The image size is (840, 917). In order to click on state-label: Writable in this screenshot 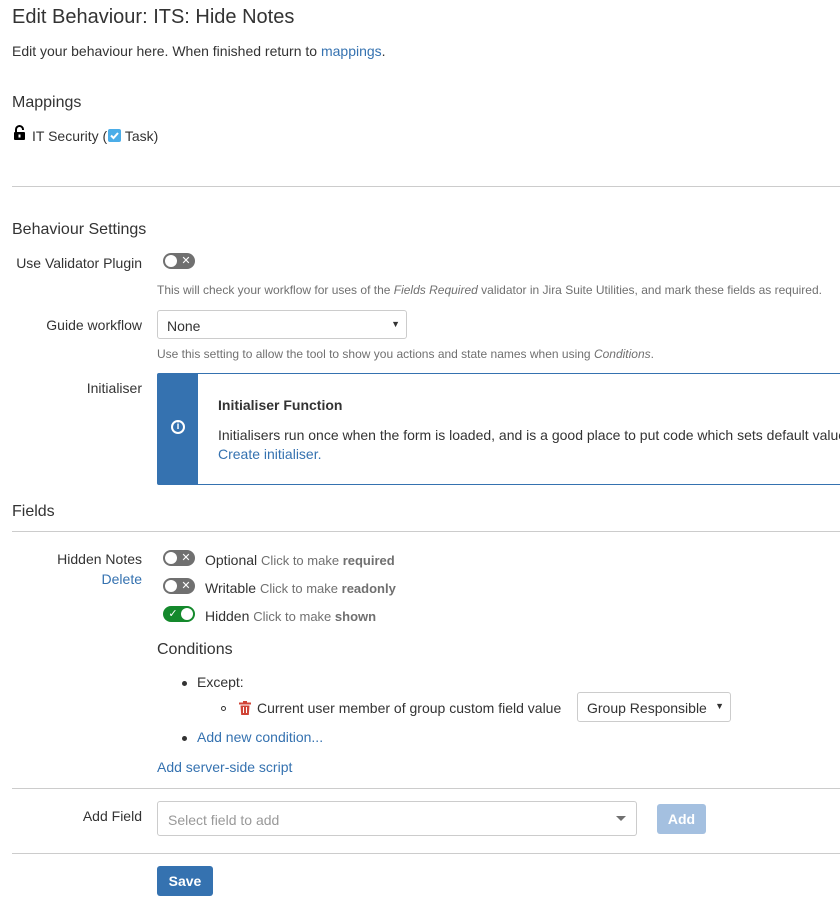, I will do `click(231, 588)`.